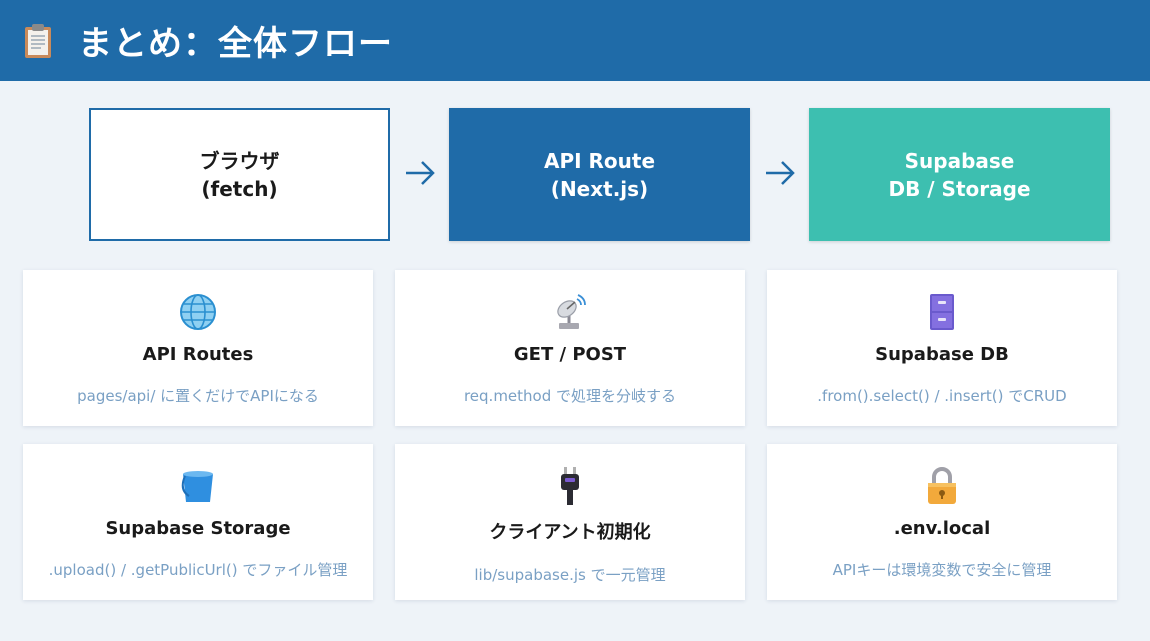  I want to click on card-description: APIキーは環境変数で安全に管理, so click(942, 570).